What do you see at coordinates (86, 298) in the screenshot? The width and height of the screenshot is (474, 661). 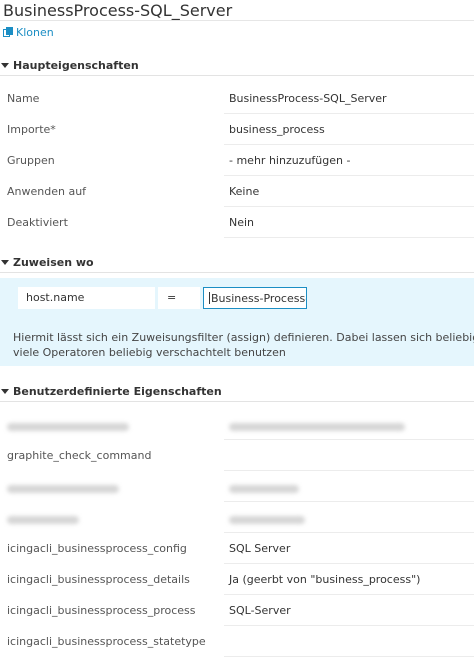 I see `assign-property-field: host.name` at bounding box center [86, 298].